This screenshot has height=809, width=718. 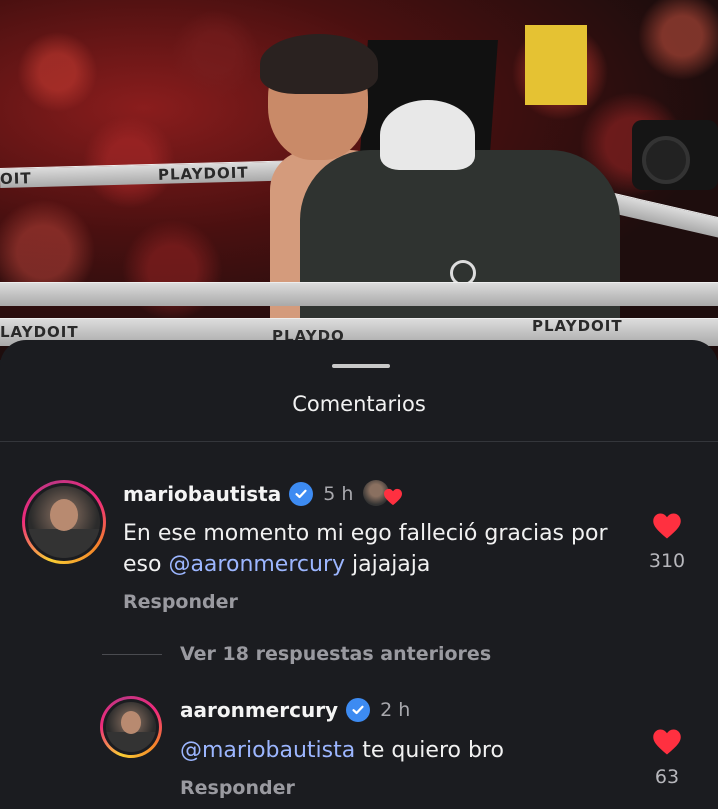 I want to click on like-section: 310, so click(x=667, y=542).